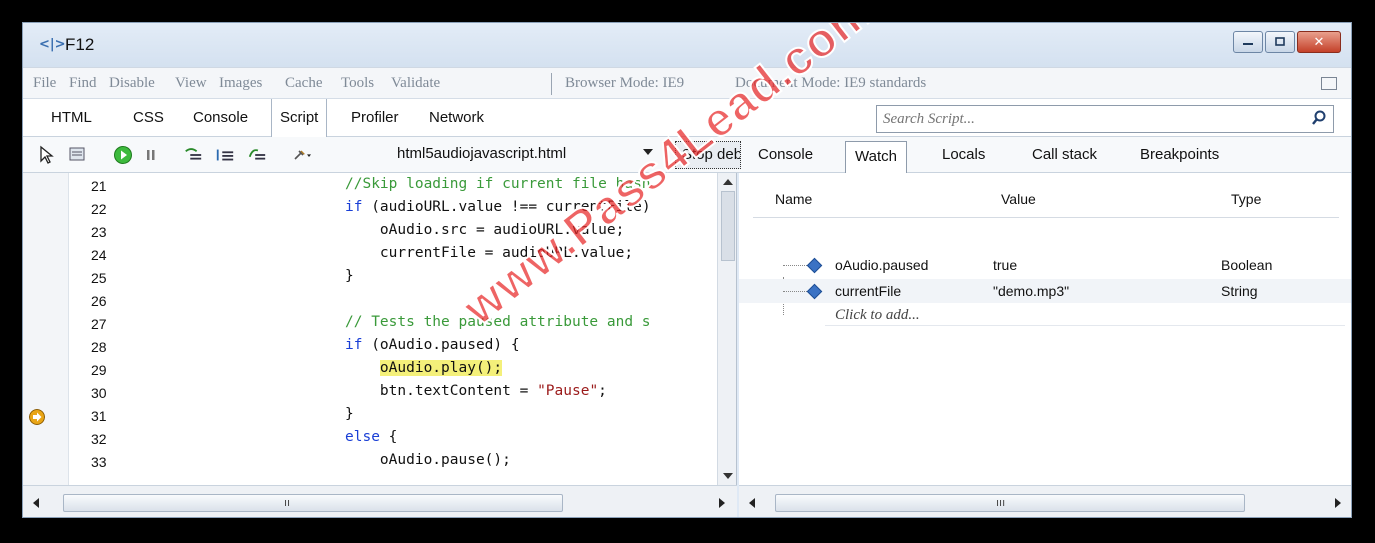  I want to click on code-line: currentFile = audioURL.value;, so click(489, 253).